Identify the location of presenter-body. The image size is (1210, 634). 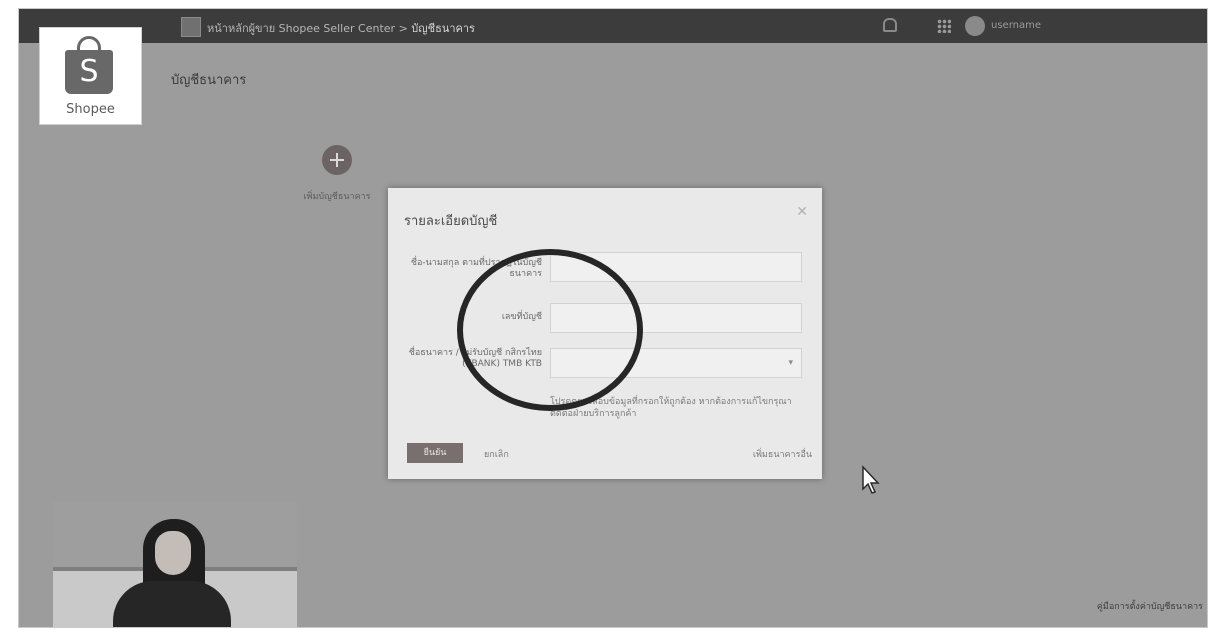
(172, 604).